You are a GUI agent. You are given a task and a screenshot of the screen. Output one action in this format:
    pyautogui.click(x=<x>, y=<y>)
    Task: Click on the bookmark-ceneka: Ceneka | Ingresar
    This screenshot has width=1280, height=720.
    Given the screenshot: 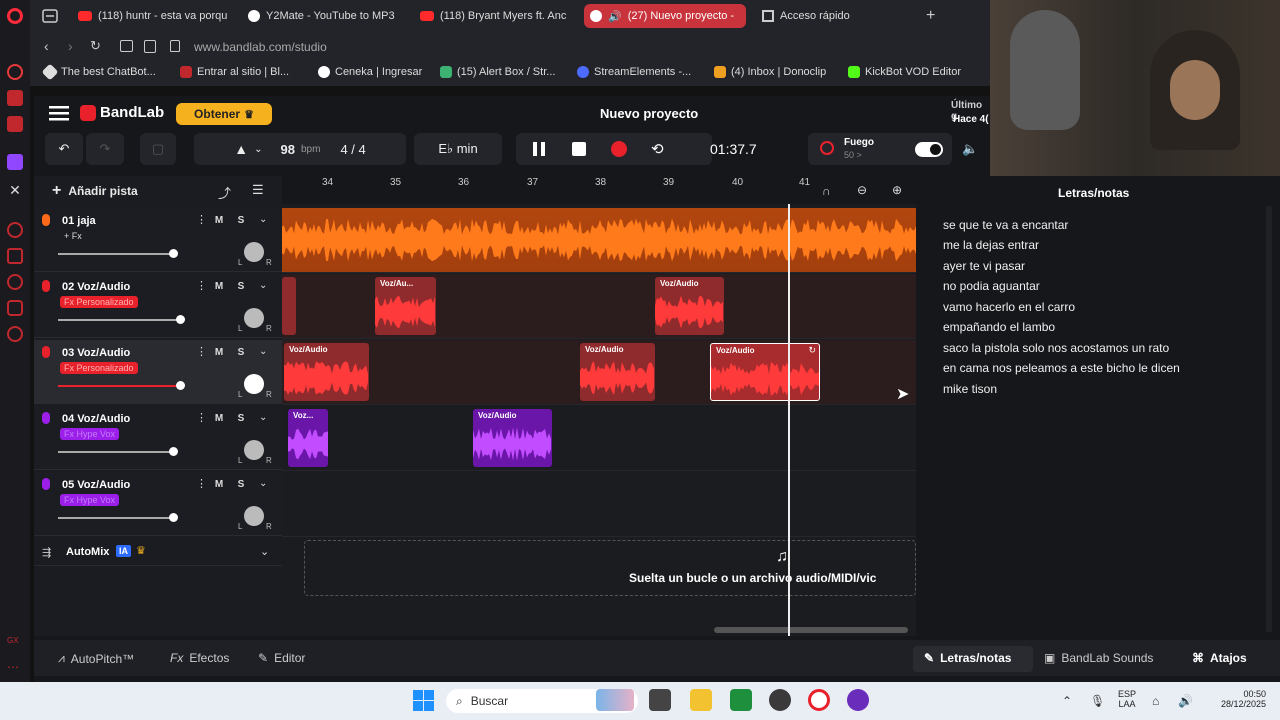 What is the action you would take?
    pyautogui.click(x=370, y=72)
    